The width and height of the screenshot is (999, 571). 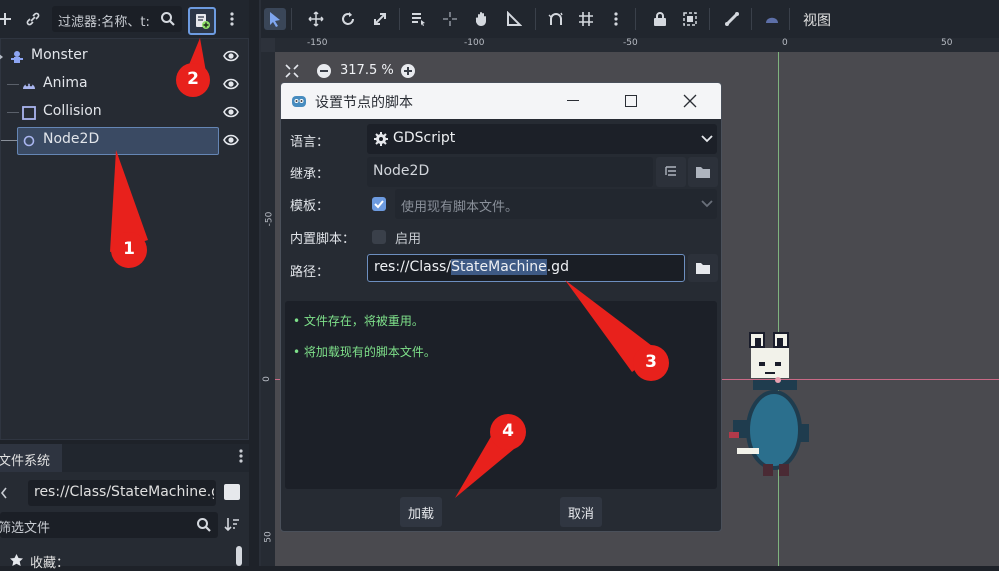 What do you see at coordinates (129, 249) in the screenshot?
I see `annotation-number: 1` at bounding box center [129, 249].